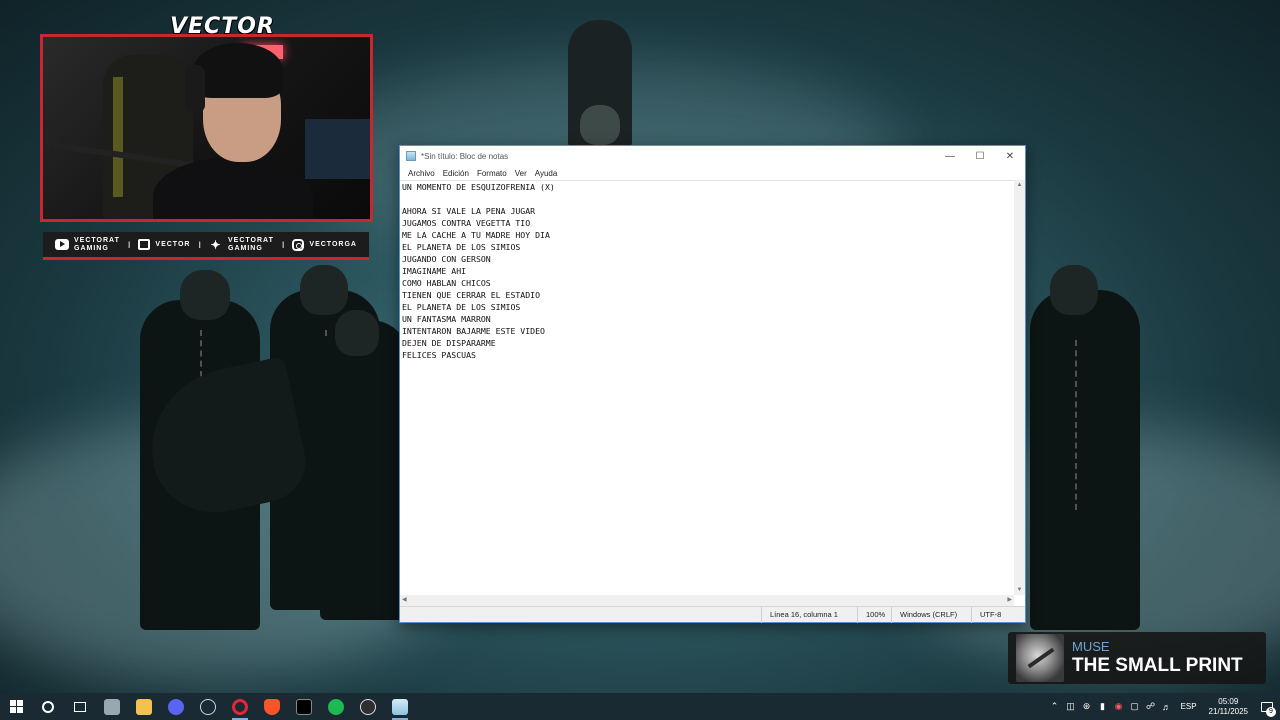 The height and width of the screenshot is (720, 1280). Describe the element at coordinates (1228, 701) in the screenshot. I see `clock-time: 05:09` at that location.